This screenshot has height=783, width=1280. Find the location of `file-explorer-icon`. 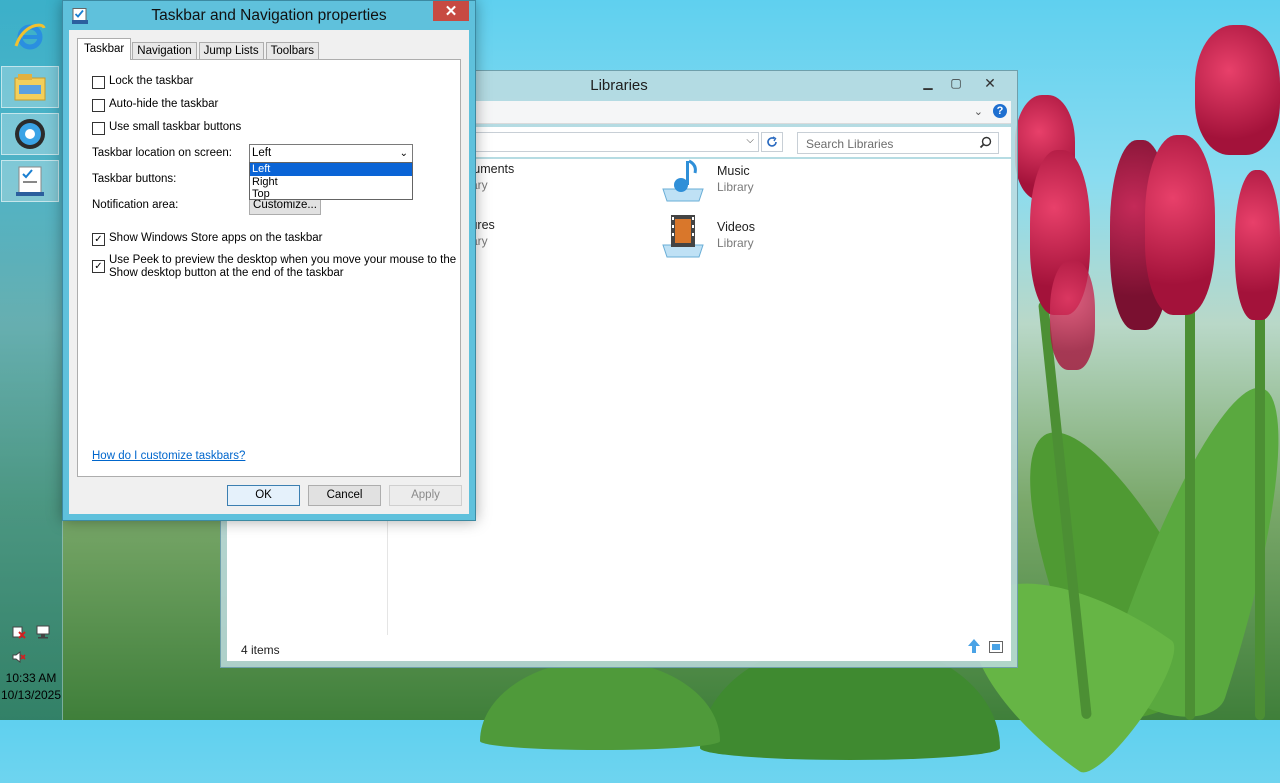

file-explorer-icon is located at coordinates (30, 87).